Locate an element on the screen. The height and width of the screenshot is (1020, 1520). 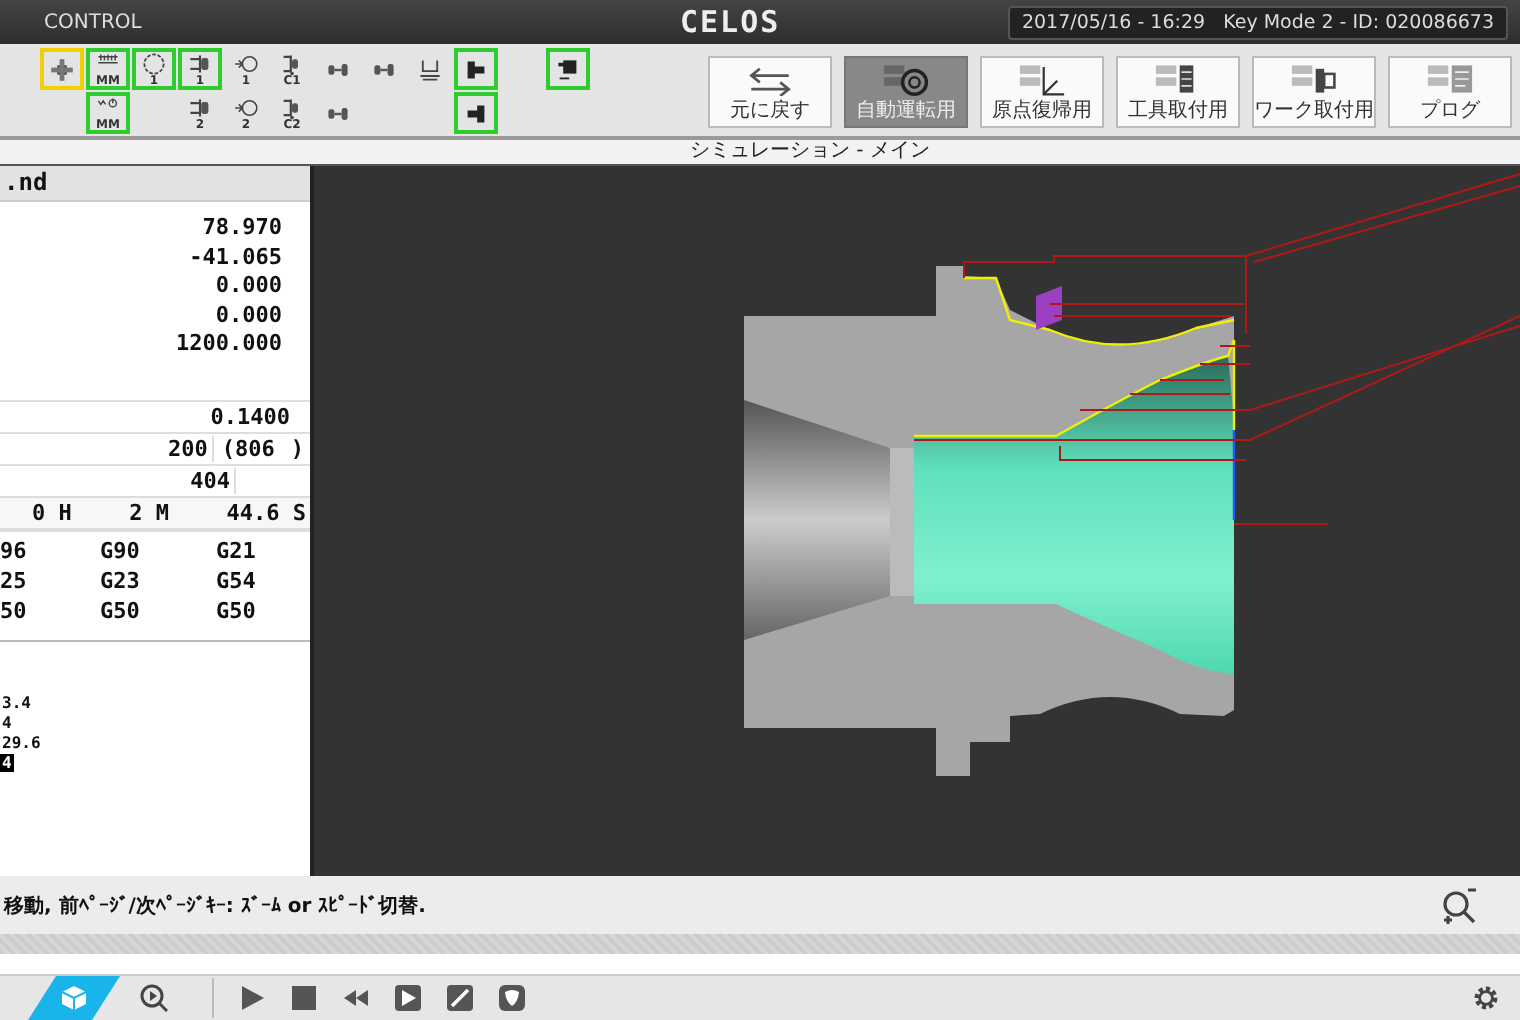
modal-code: 50 is located at coordinates (14, 611).